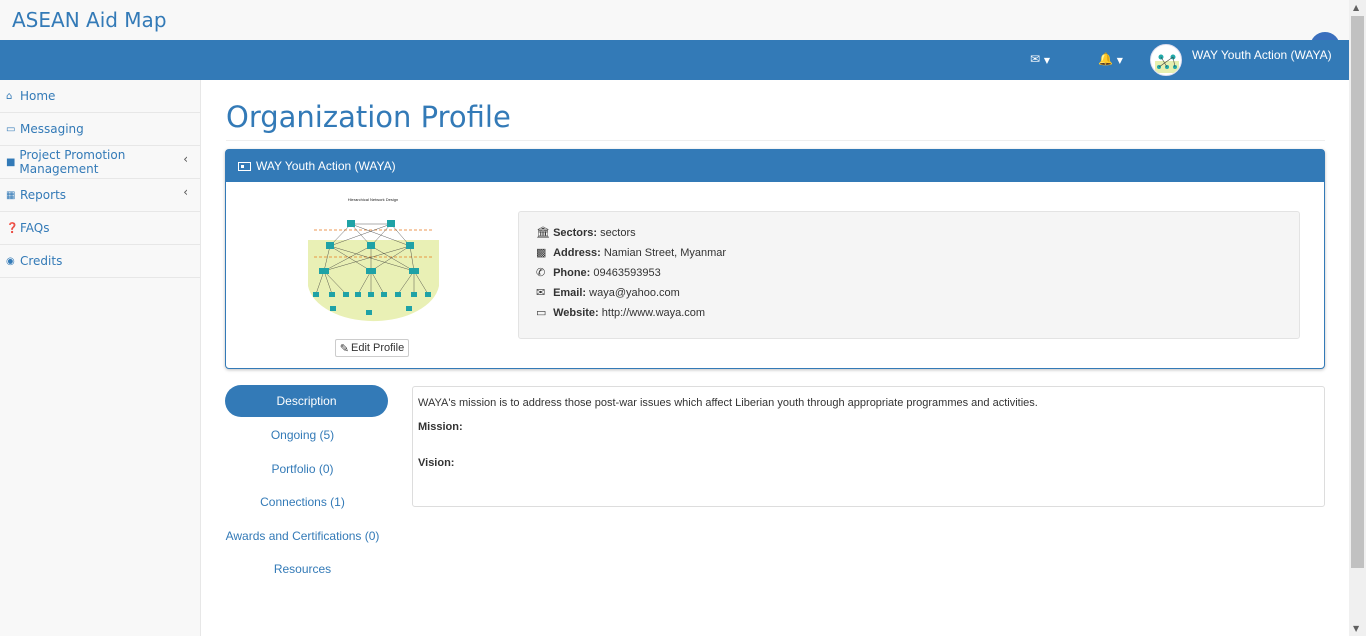 The height and width of the screenshot is (636, 1366). I want to click on scroll-up-arrow-icon: ▲, so click(1356, 7).